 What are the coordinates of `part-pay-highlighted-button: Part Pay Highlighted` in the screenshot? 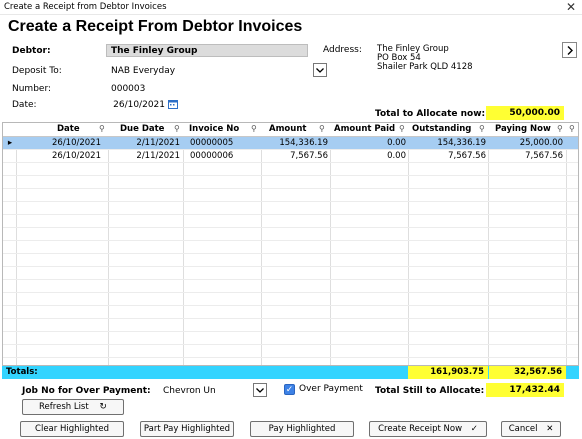 It's located at (187, 429).